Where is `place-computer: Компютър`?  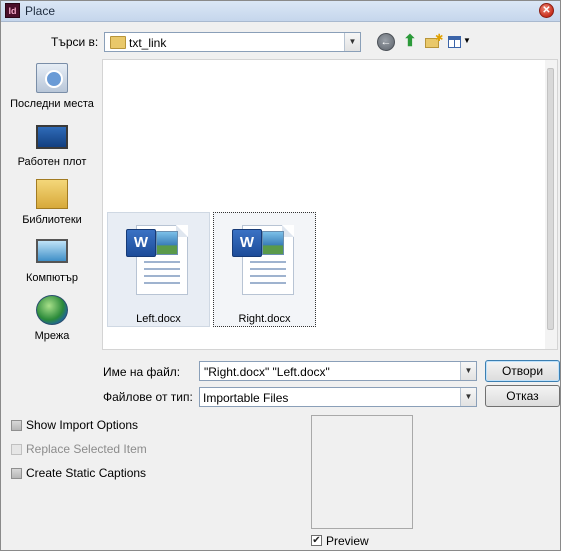
place-computer: Компютър is located at coordinates (52, 261).